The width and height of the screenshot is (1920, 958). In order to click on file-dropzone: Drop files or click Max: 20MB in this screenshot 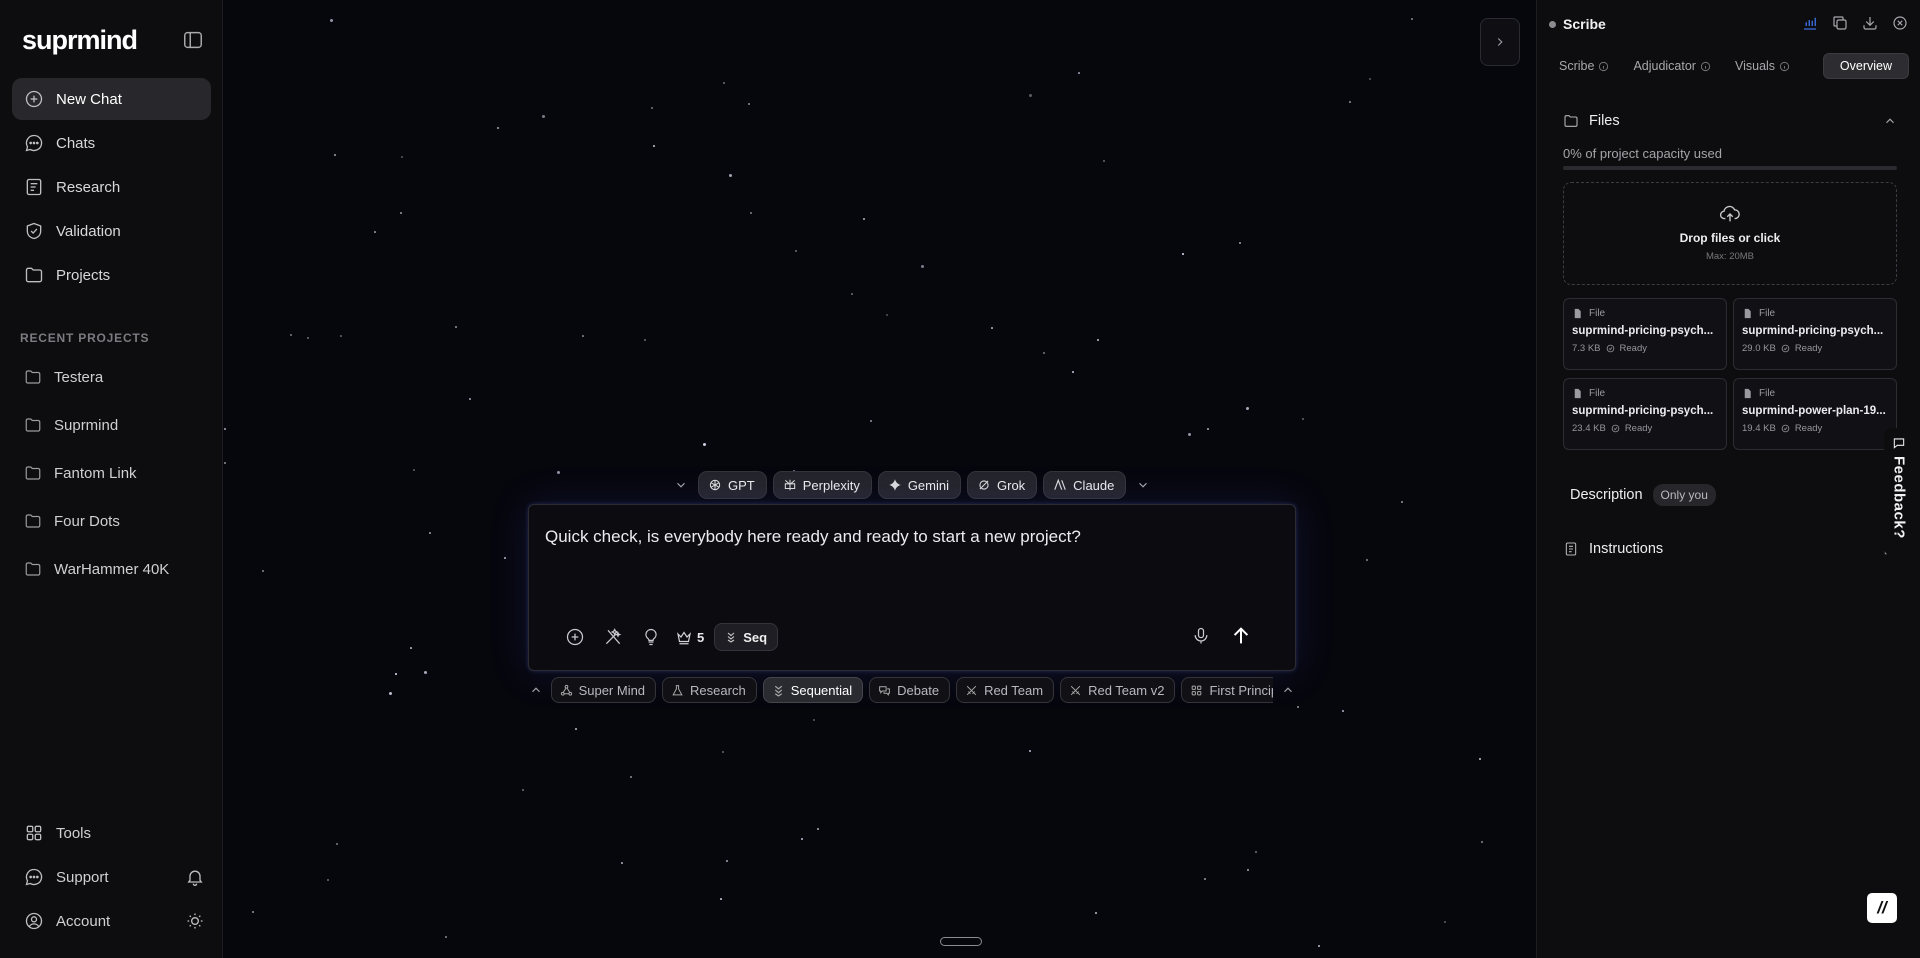, I will do `click(1730, 233)`.